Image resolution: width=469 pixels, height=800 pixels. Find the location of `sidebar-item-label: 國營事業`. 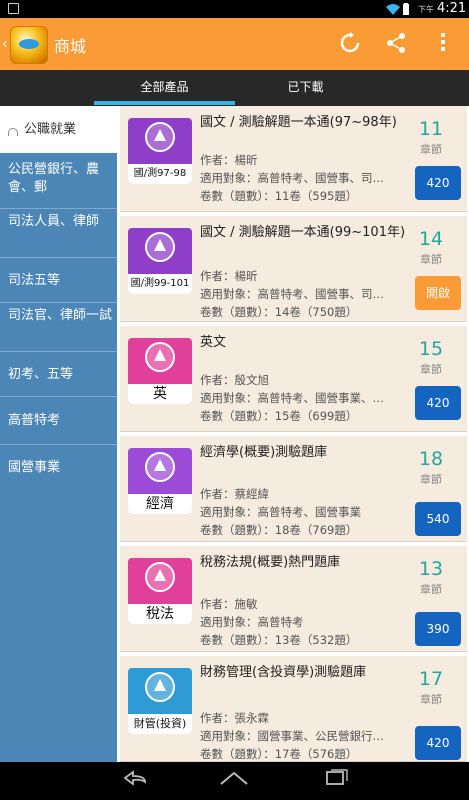

sidebar-item-label: 國營事業 is located at coordinates (34, 467).